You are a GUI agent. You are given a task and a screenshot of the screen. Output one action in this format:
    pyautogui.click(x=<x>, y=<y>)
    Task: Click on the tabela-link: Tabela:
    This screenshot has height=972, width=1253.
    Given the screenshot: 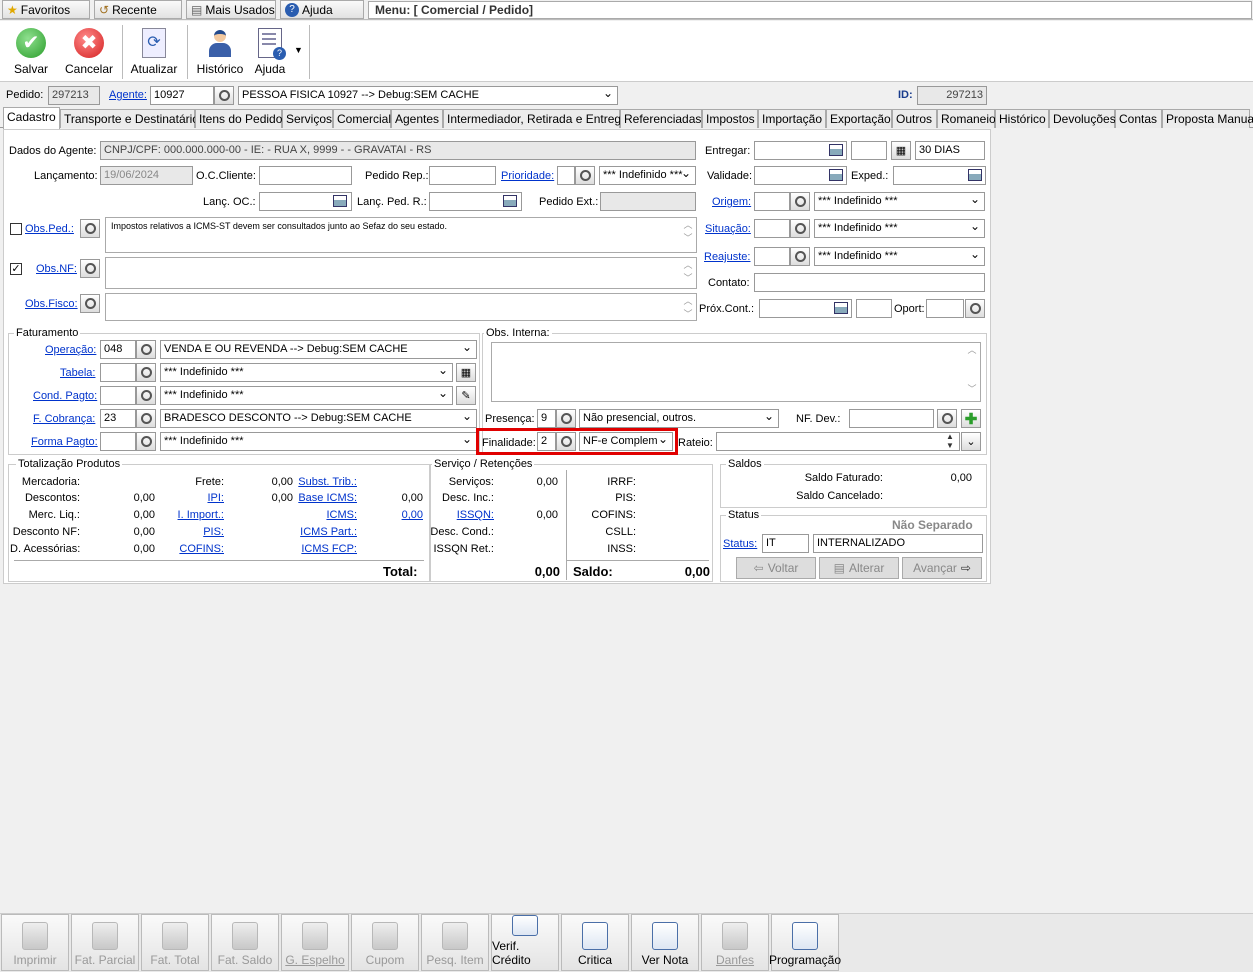 What is the action you would take?
    pyautogui.click(x=77, y=373)
    